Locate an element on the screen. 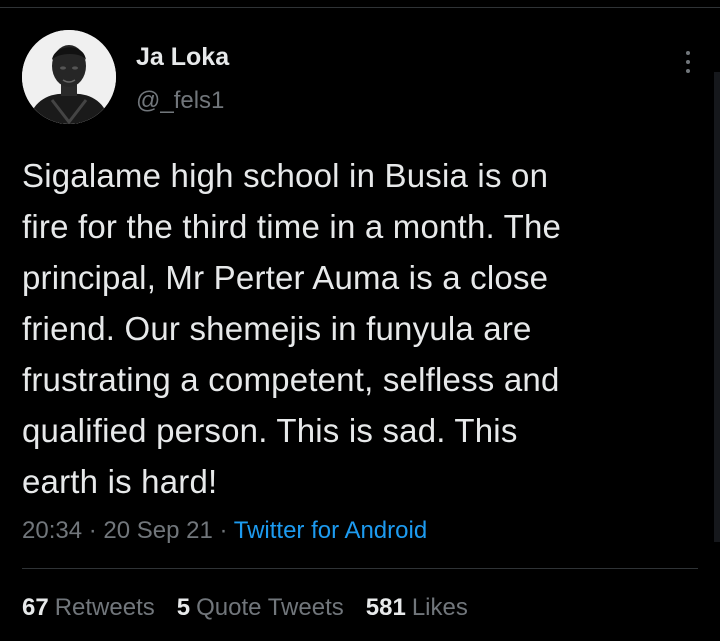 Image resolution: width=720 pixels, height=641 pixels. avatar is located at coordinates (69, 77).